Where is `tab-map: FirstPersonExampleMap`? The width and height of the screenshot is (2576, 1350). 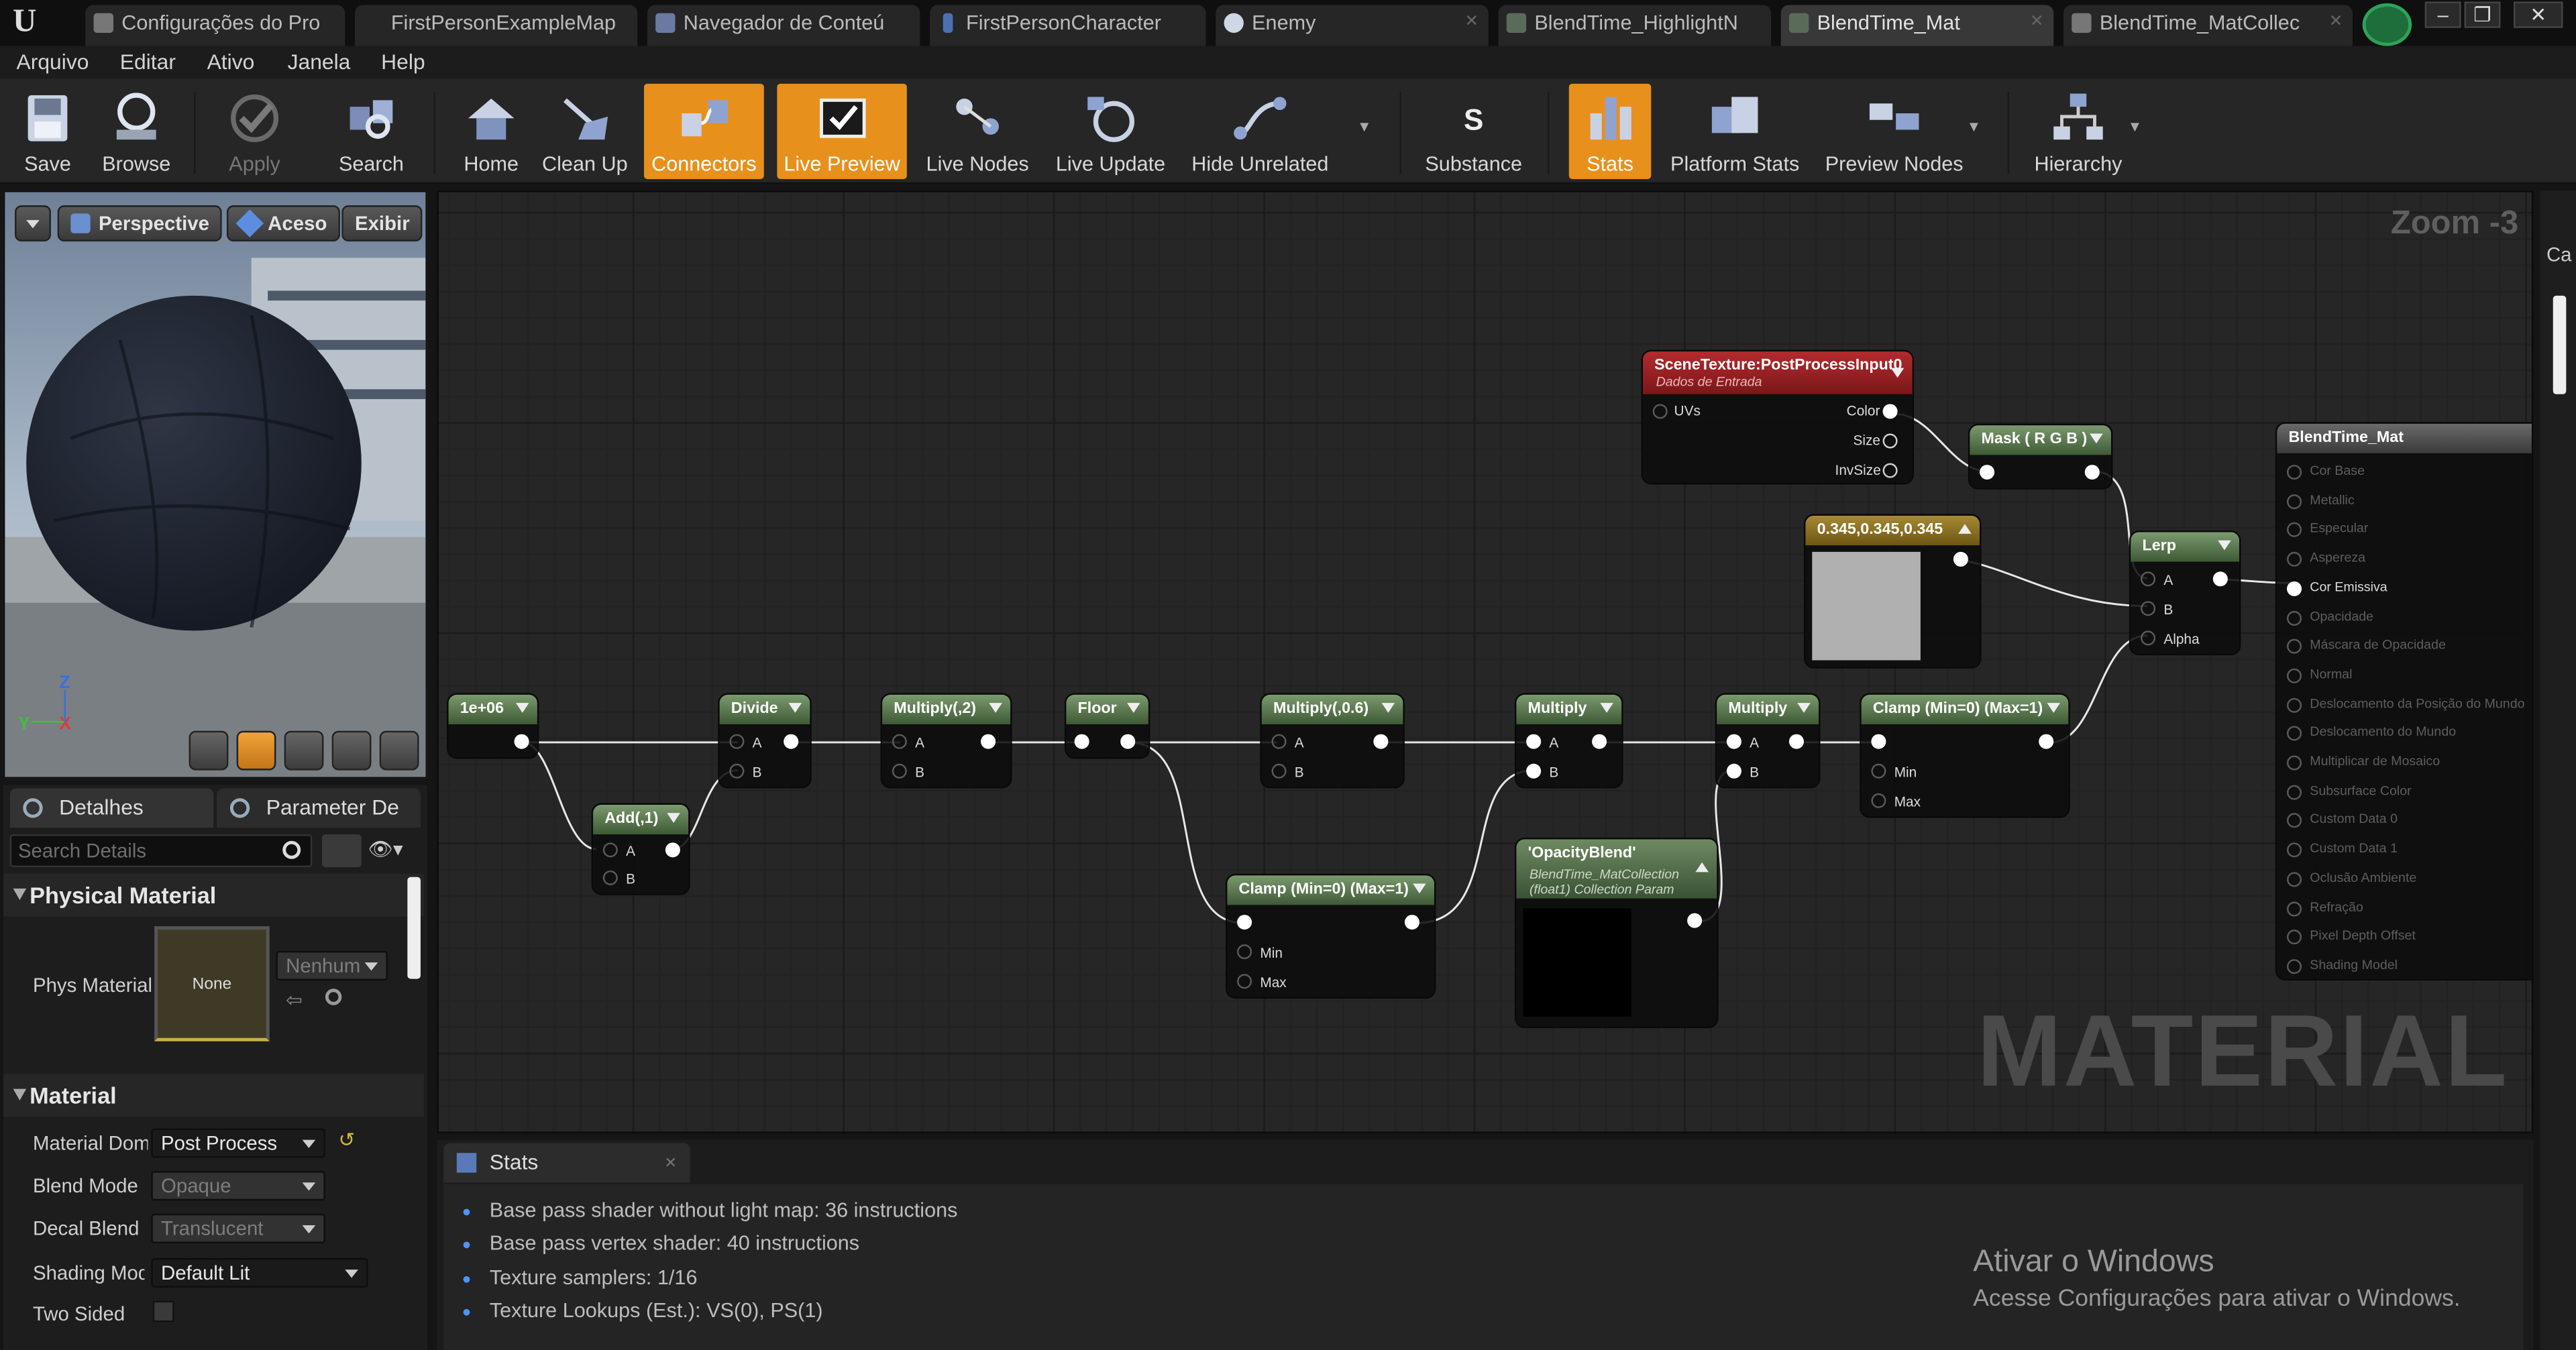
tab-map: FirstPersonExampleMap is located at coordinates (496, 25).